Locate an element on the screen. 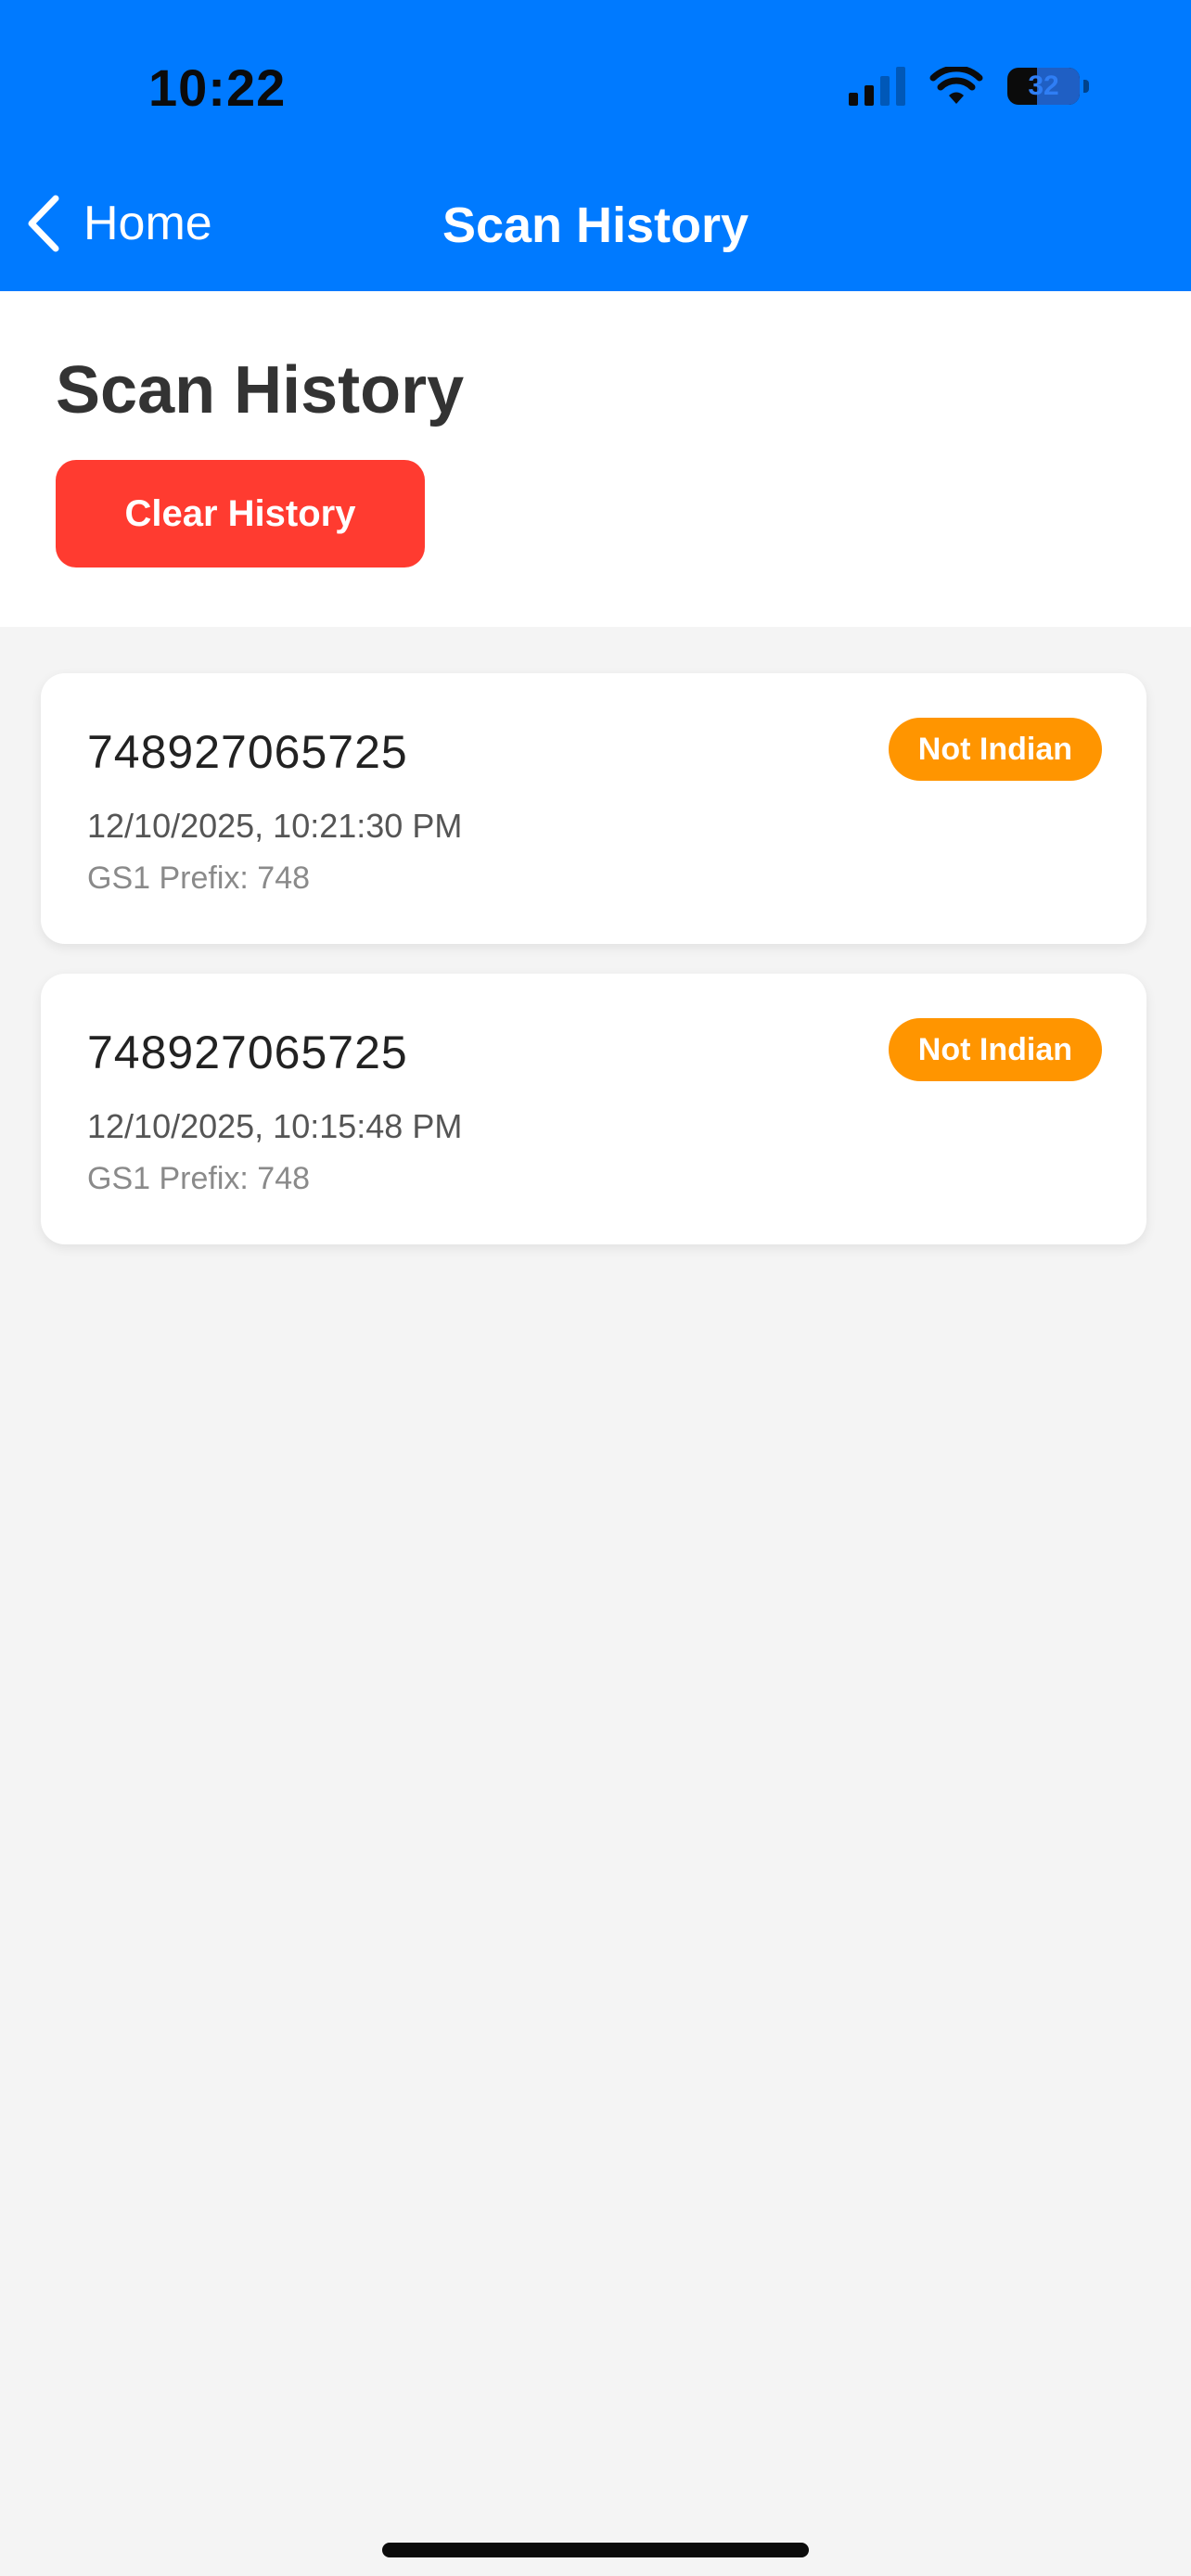 This screenshot has width=1191, height=2576. nav-title: Scan History is located at coordinates (595, 226).